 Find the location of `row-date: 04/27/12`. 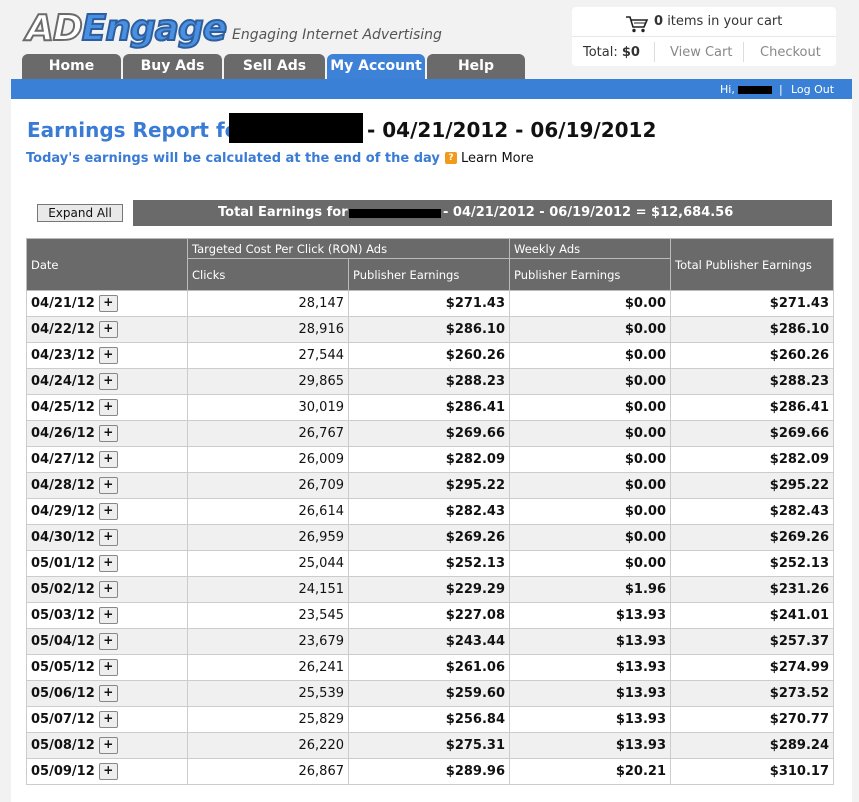

row-date: 04/27/12 is located at coordinates (63, 459).